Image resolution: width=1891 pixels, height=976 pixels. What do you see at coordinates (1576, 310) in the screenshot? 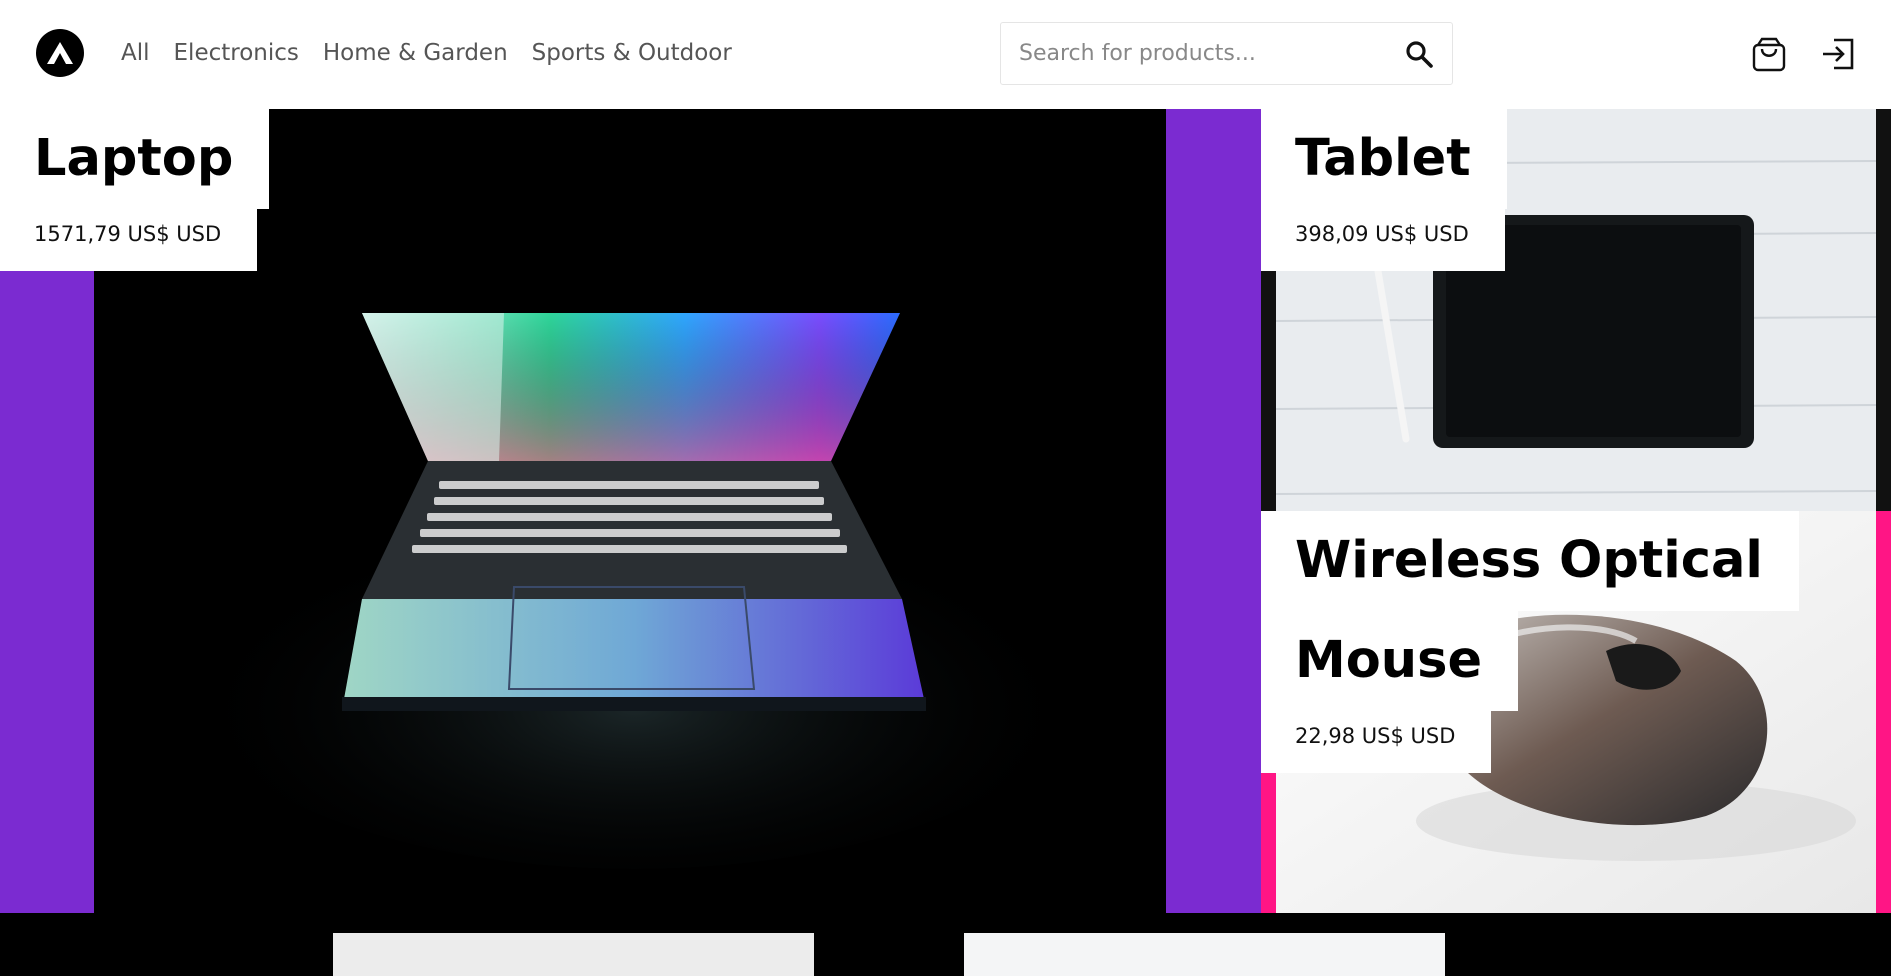
I see `product-tile-tablet: Tablet 398,09 US$ USD` at bounding box center [1576, 310].